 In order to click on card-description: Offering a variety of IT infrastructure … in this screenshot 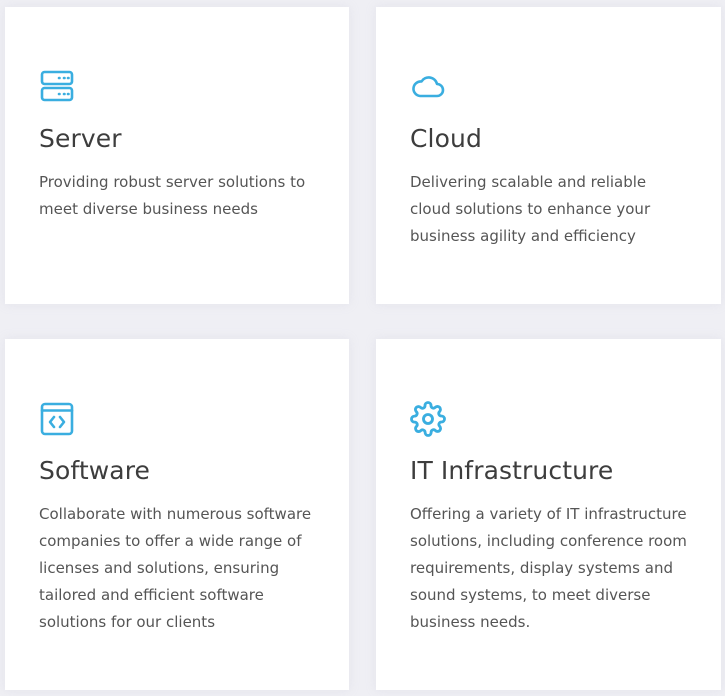, I will do `click(548, 568)`.